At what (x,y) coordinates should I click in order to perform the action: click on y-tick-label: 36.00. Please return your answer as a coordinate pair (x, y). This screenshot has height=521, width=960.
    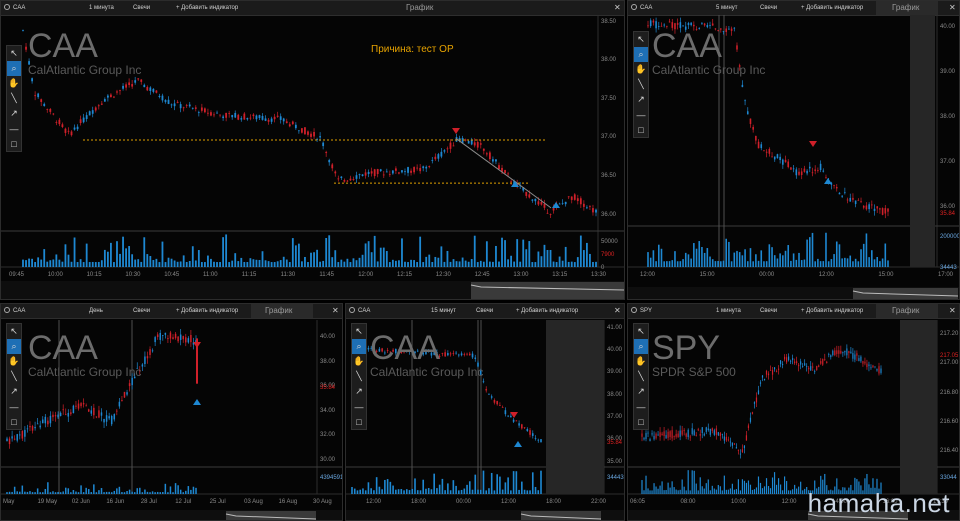
    Looking at the image, I should click on (609, 214).